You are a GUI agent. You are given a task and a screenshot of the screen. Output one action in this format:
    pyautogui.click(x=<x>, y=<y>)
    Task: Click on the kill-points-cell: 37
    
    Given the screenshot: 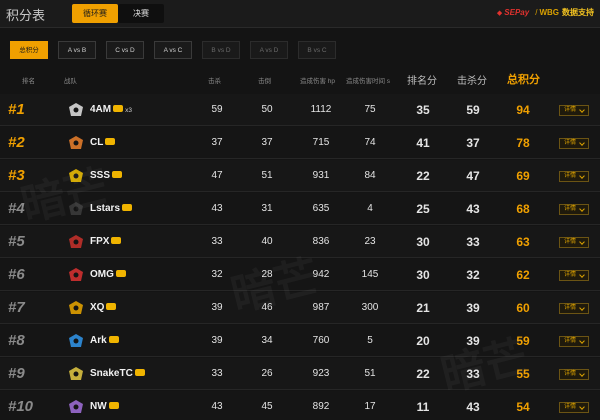 What is the action you would take?
    pyautogui.click(x=473, y=143)
    